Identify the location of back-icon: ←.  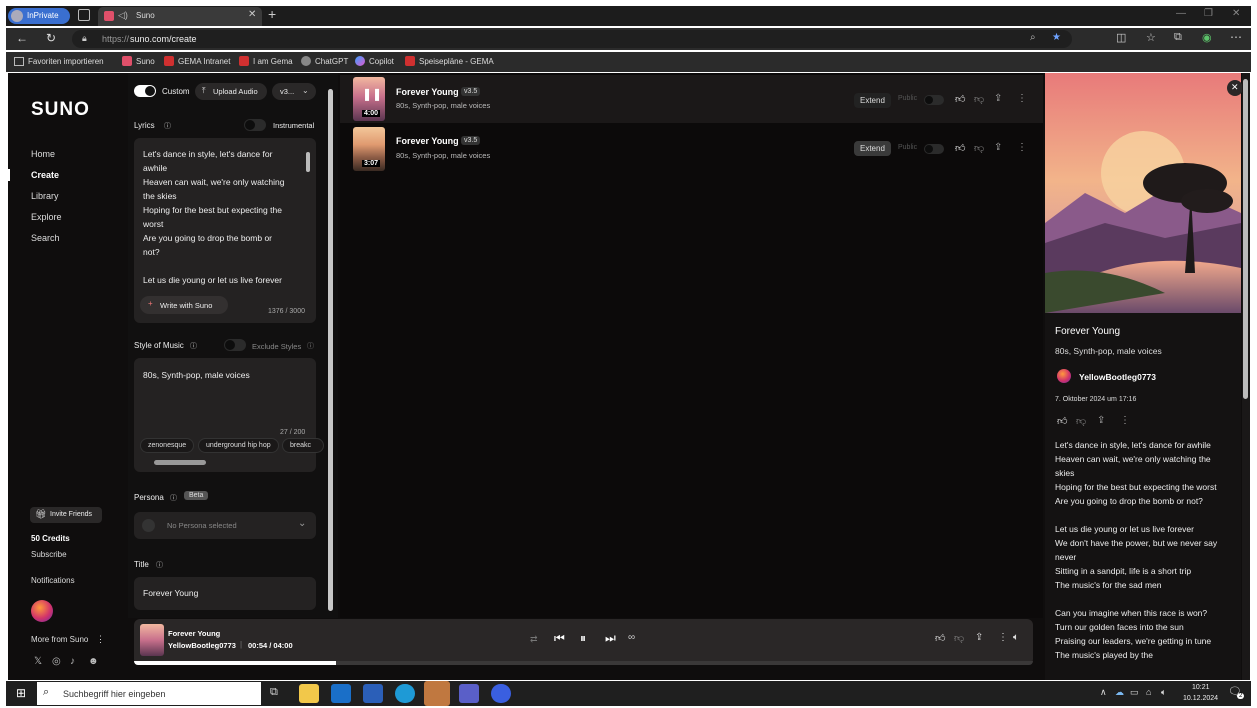
(22, 38).